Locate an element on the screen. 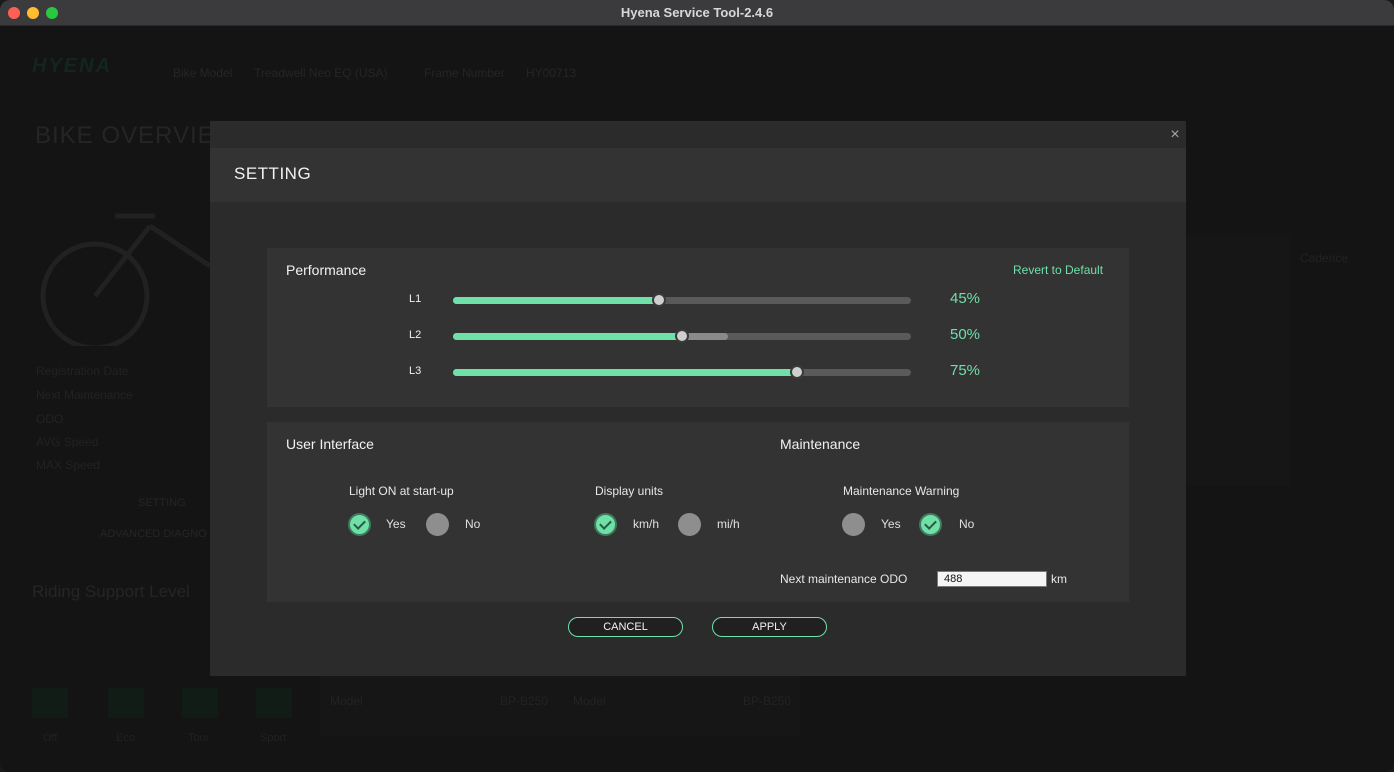  slider-label: L1 is located at coordinates (415, 299).